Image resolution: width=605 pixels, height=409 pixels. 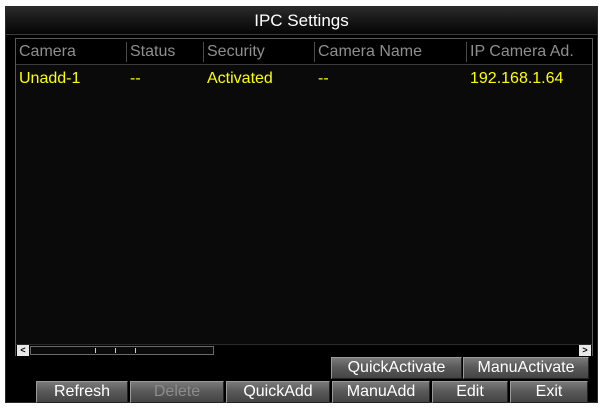 I want to click on table-row: Unadd-1 -- Activated -- 192.168.1.64, so click(x=304, y=79).